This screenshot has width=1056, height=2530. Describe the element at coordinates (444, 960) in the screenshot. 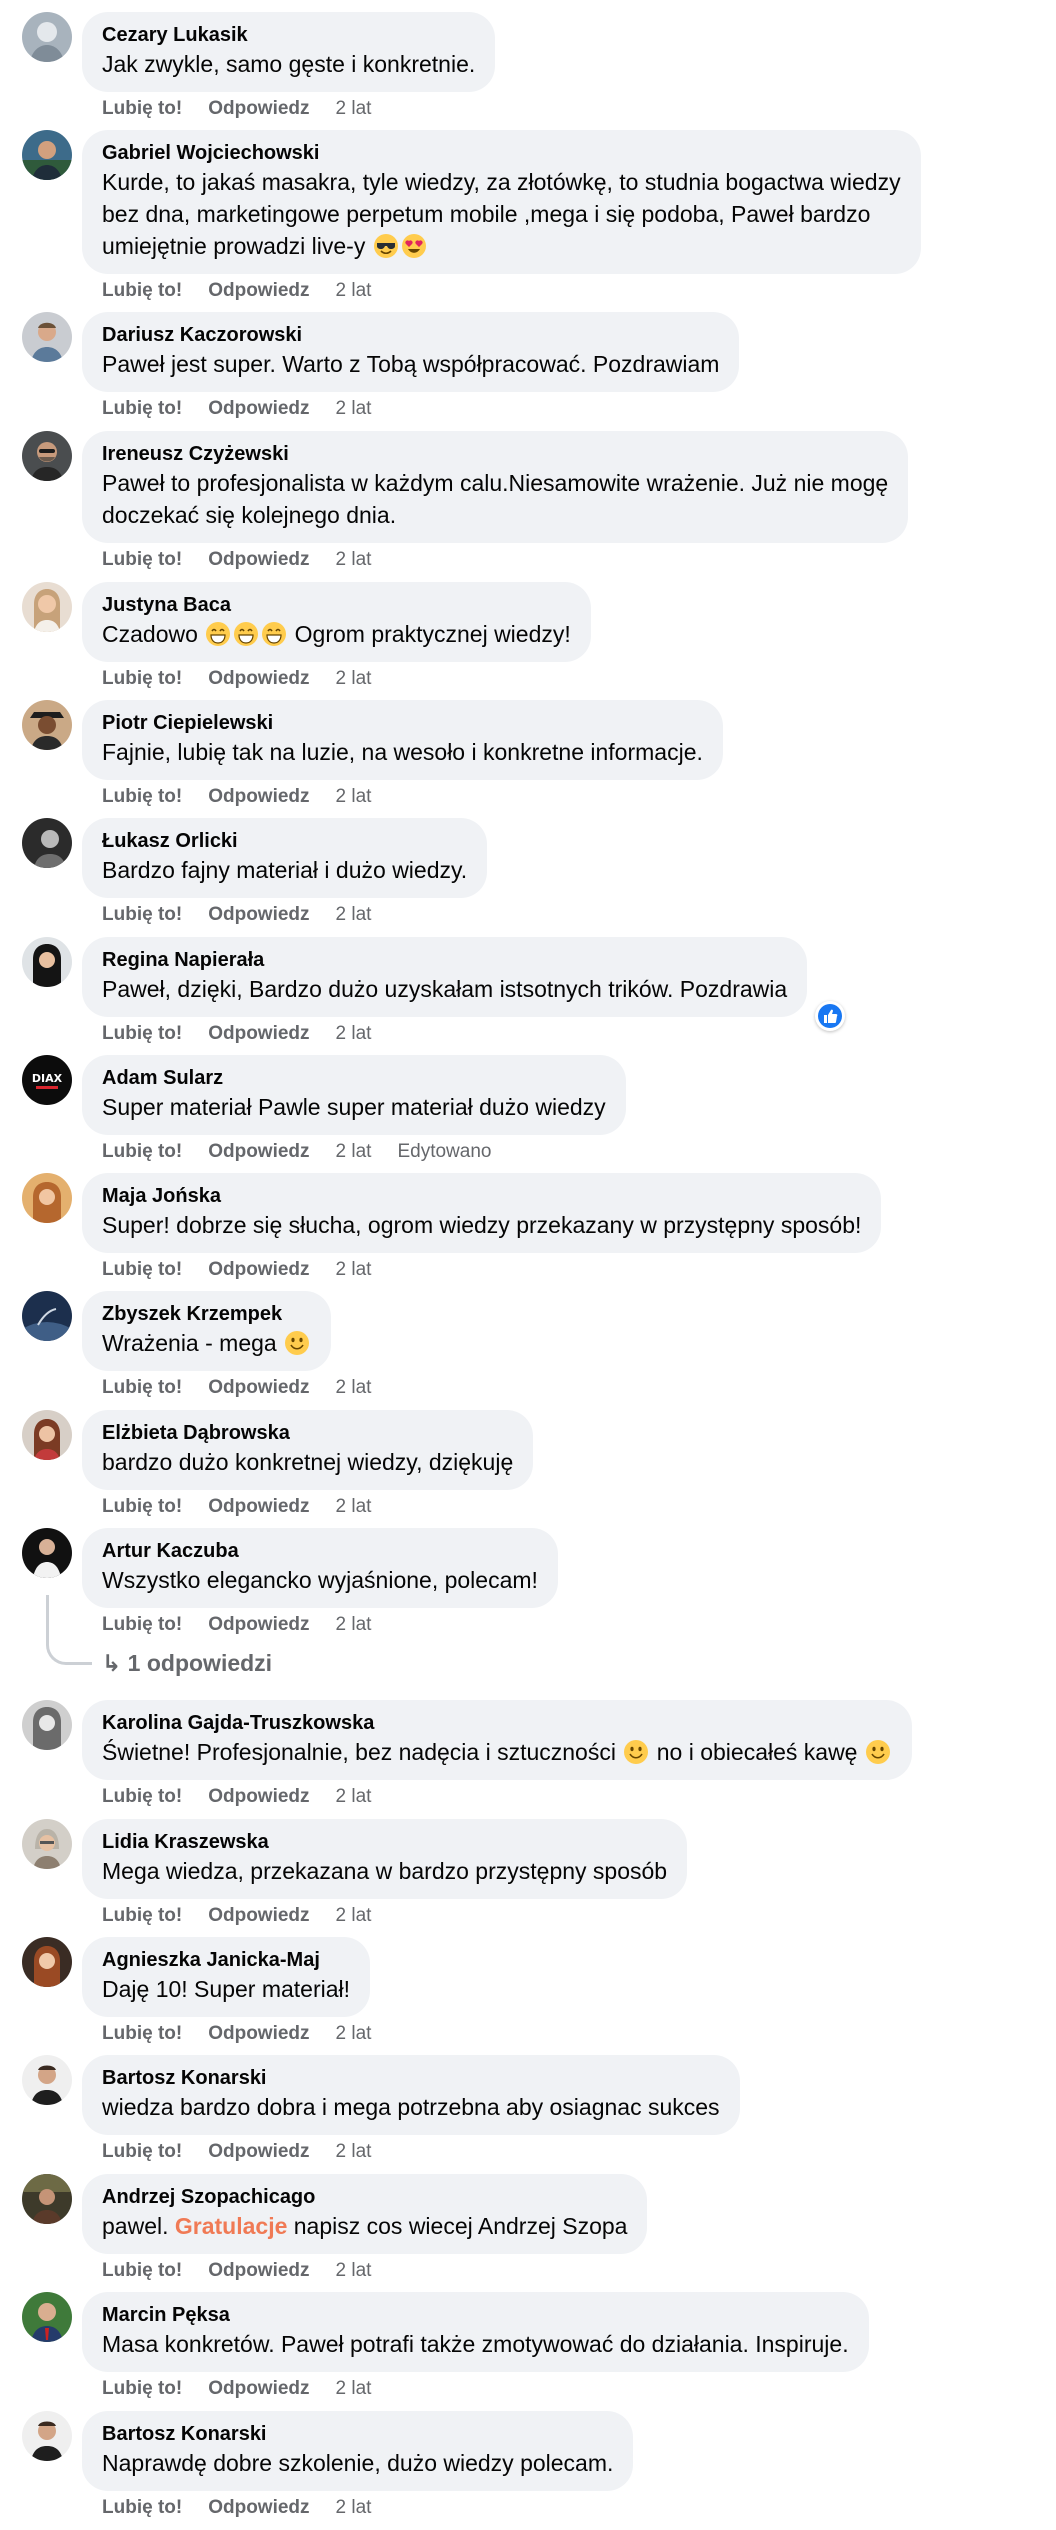

I see `comment-author: Regina Napierała` at that location.